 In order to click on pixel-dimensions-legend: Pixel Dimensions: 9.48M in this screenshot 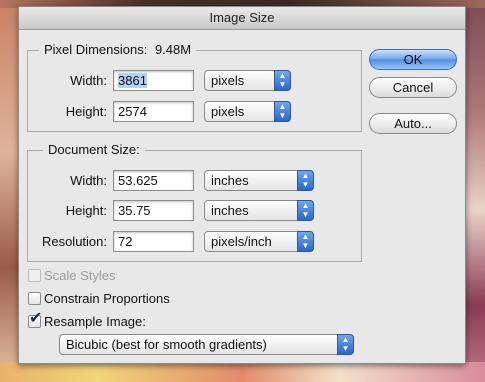, I will do `click(118, 49)`.